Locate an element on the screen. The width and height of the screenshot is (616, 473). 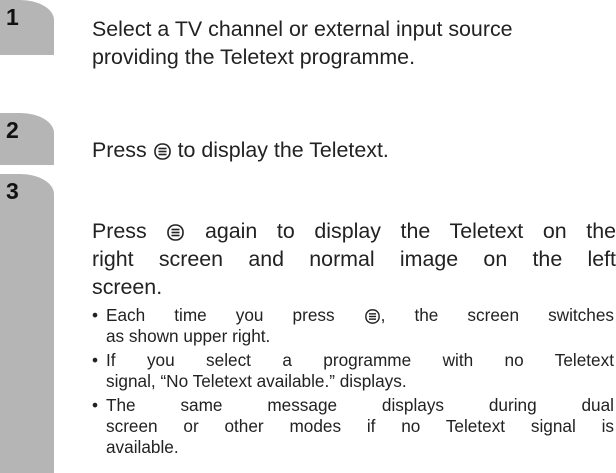
note-1-text-post: , the screen switches is located at coordinates (497, 315).